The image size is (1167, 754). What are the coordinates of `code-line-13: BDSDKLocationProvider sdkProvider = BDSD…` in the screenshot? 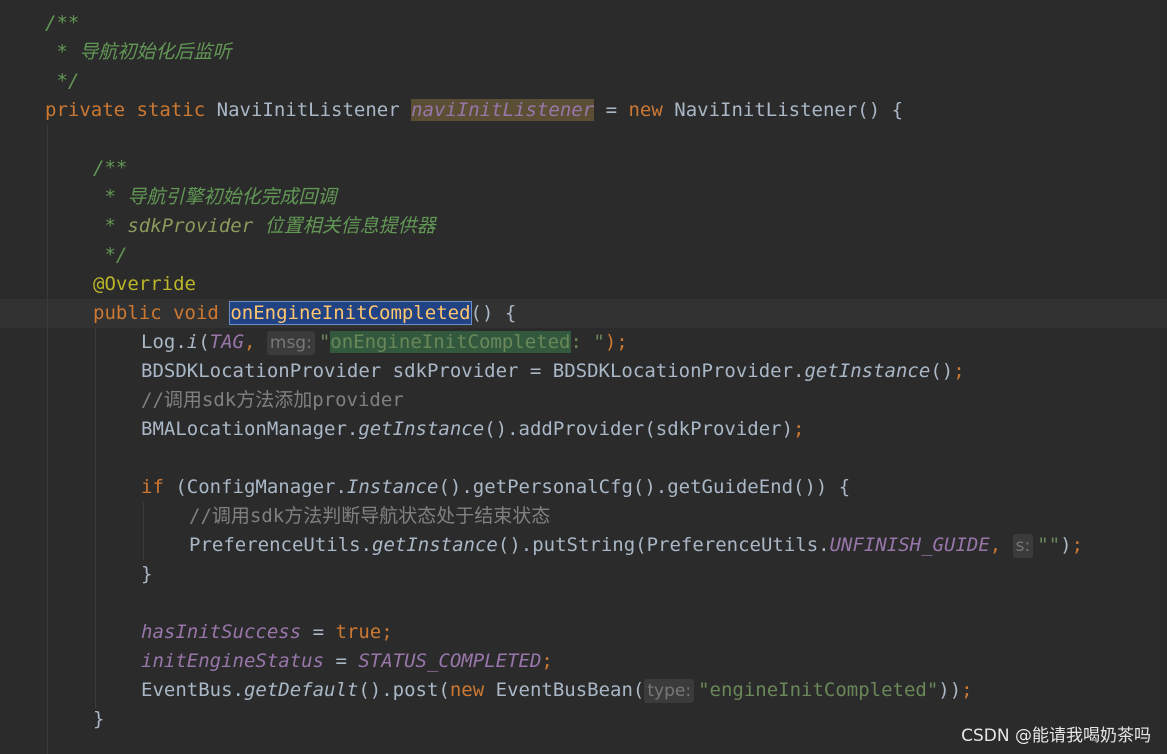 It's located at (553, 371).